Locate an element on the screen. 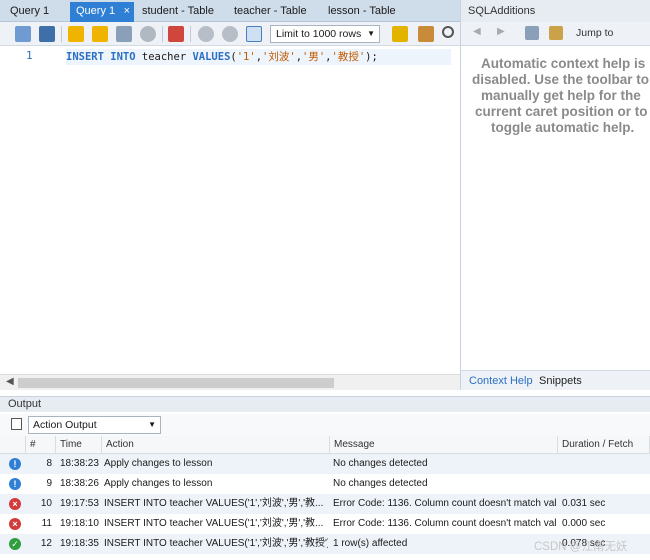  find-icon is located at coordinates (448, 32).